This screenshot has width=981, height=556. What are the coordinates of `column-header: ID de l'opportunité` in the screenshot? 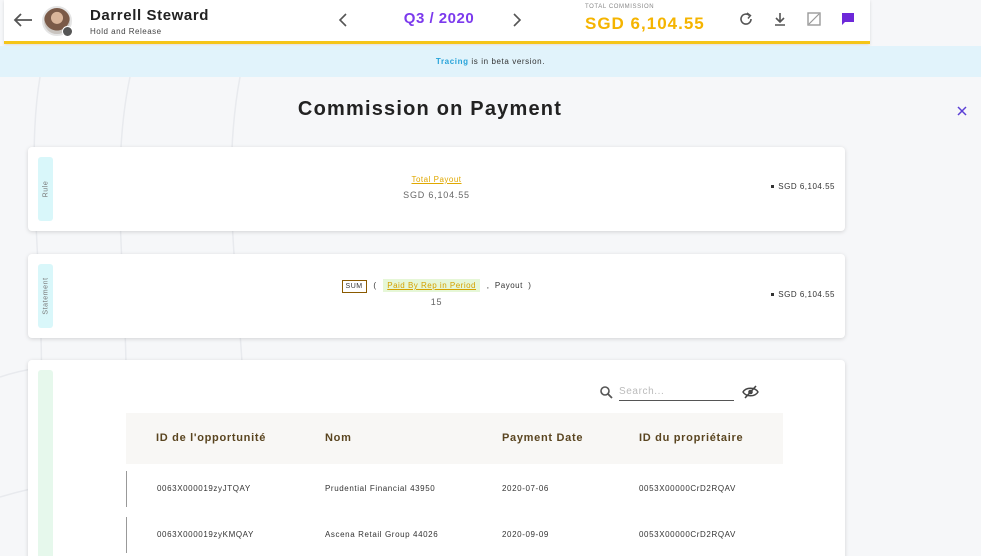 It's located at (211, 438).